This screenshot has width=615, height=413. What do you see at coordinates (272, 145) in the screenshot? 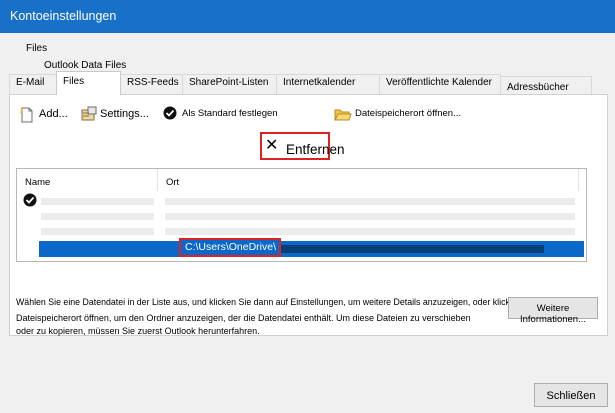
I see `close-icon: ✕` at bounding box center [272, 145].